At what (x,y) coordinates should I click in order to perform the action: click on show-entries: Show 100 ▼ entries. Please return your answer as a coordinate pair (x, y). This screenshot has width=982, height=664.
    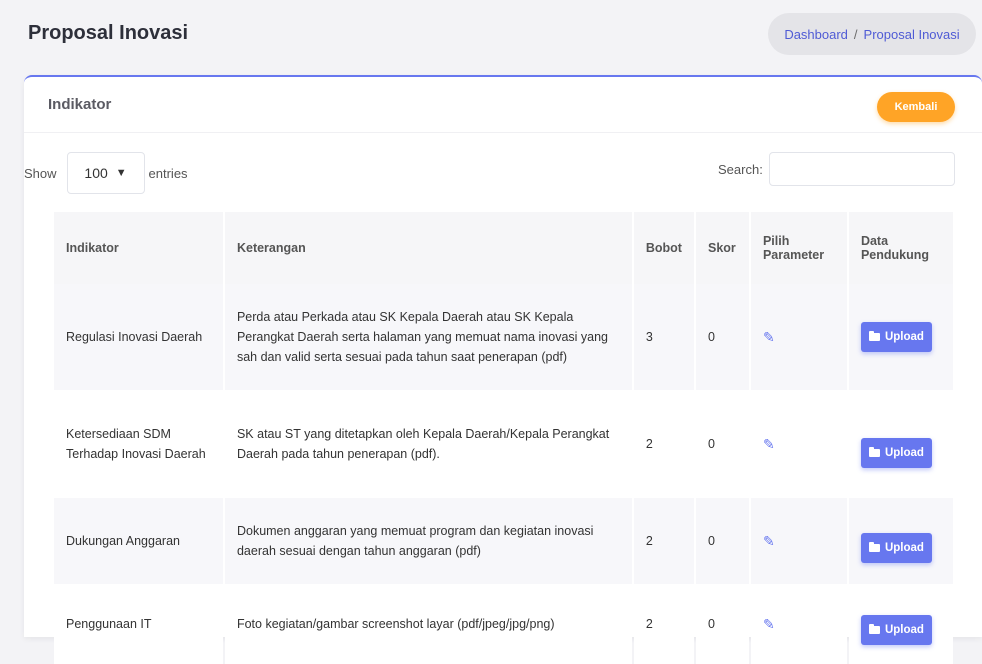
    Looking at the image, I should click on (106, 173).